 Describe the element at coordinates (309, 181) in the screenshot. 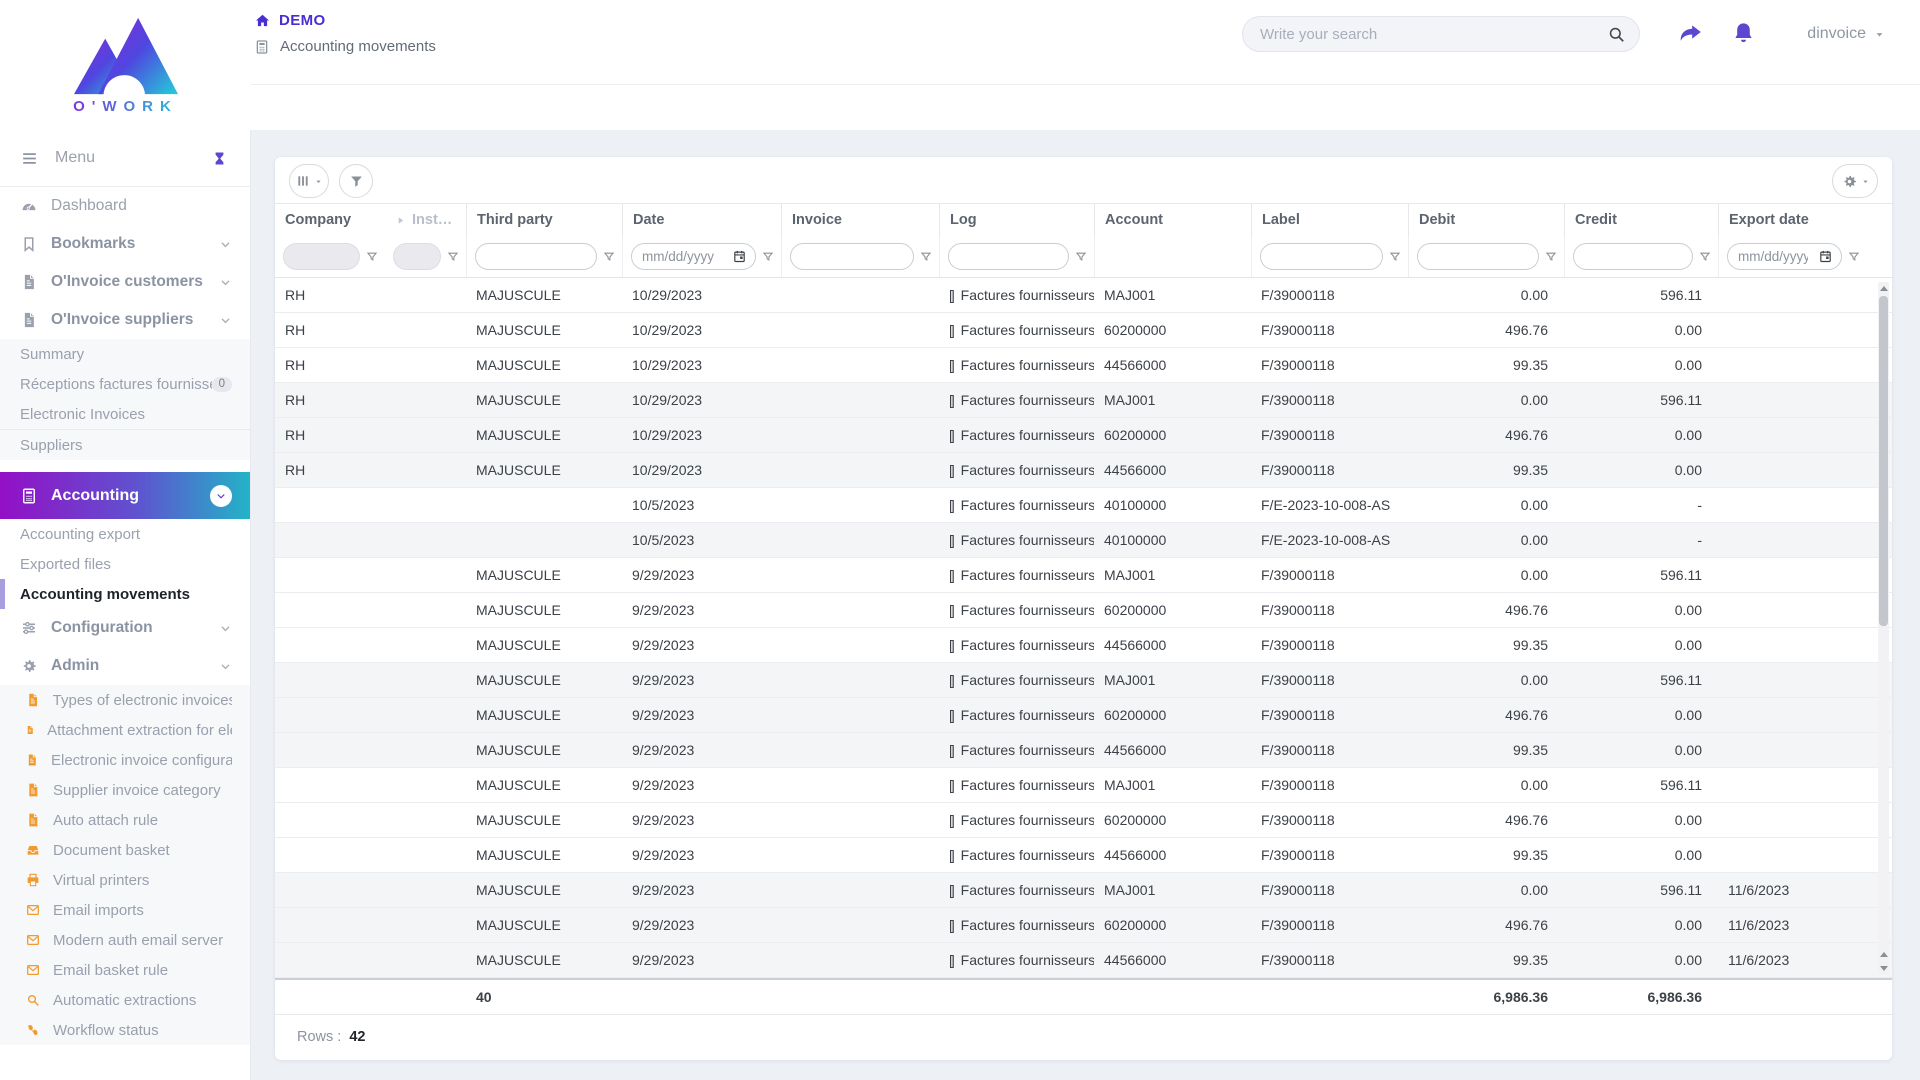

I see `column-chooser-button` at that location.